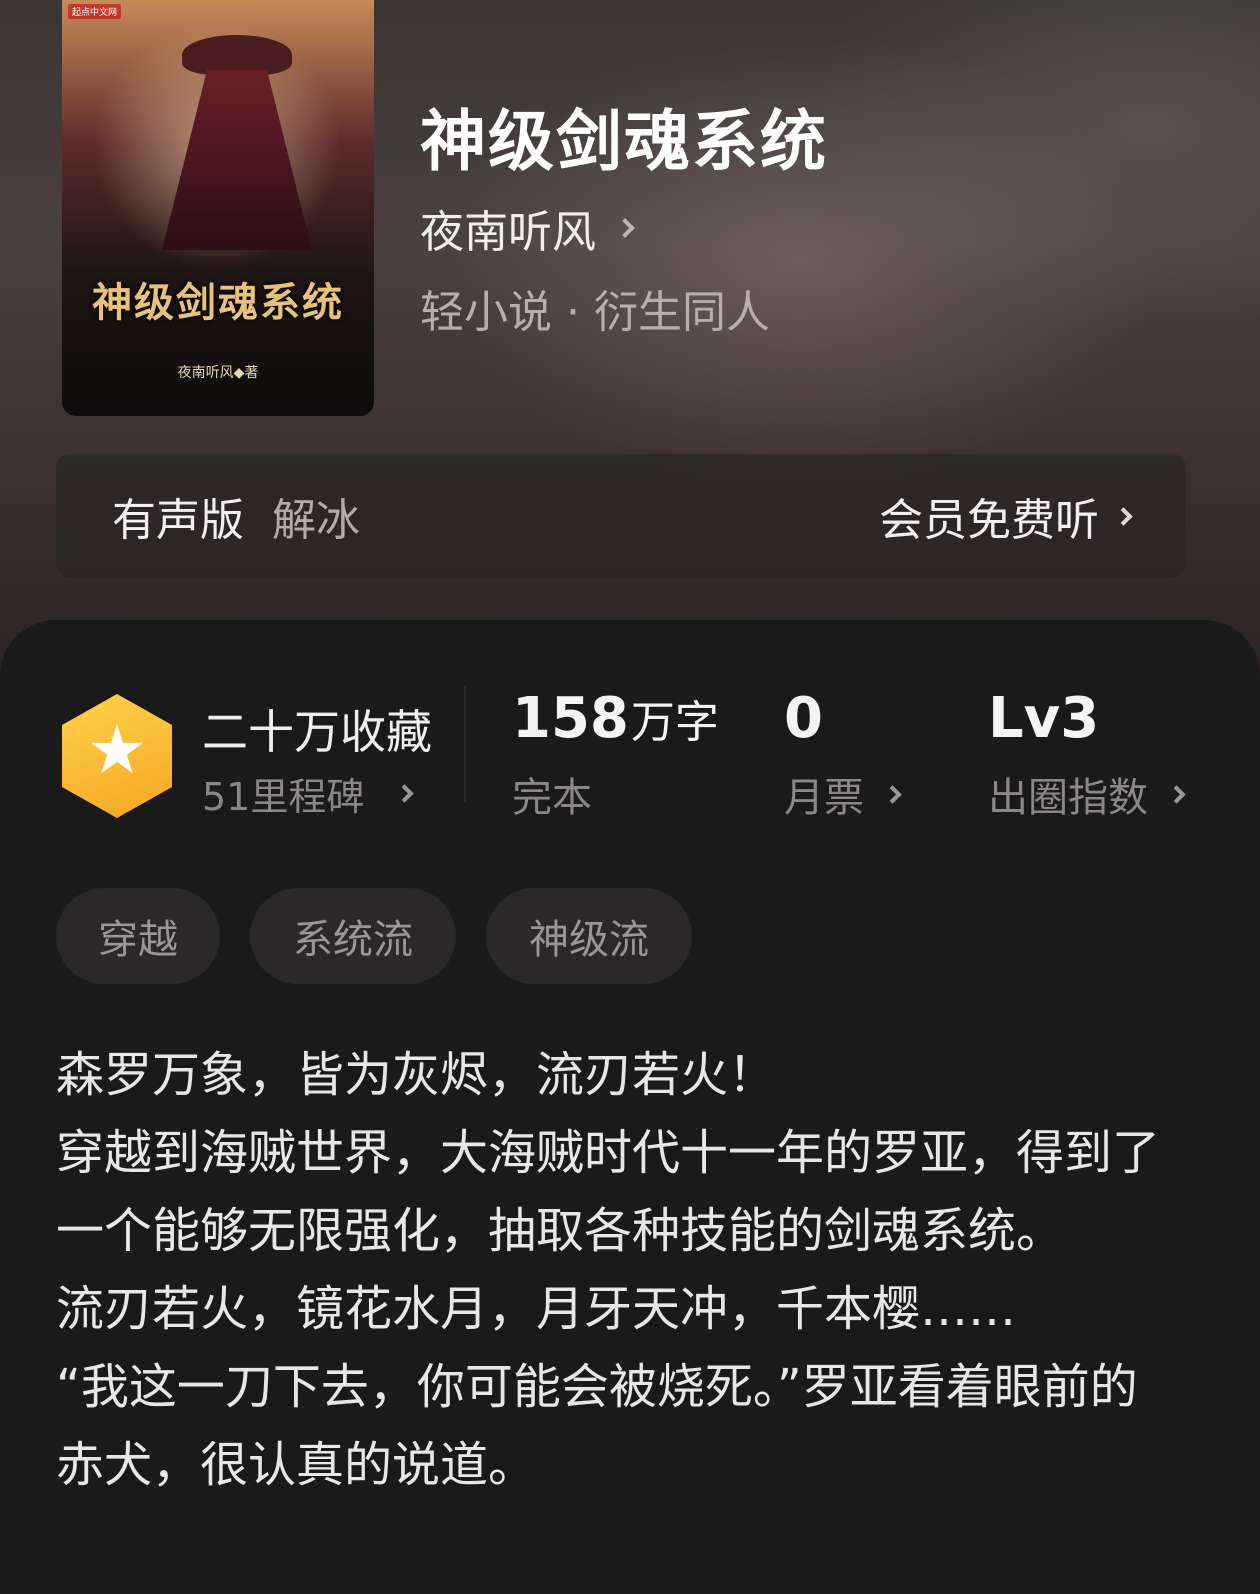 The height and width of the screenshot is (1594, 1260). Describe the element at coordinates (1044, 718) in the screenshot. I see `popularity-level-value: Lv3` at that location.